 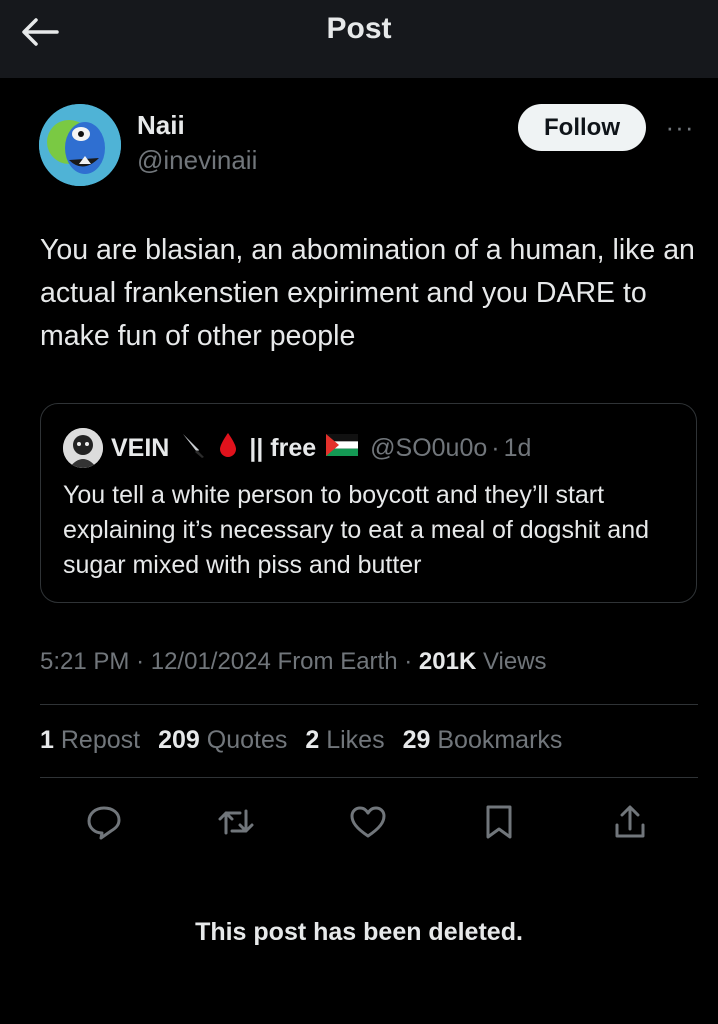 I want to click on palestine-flag-emoji, so click(x=342, y=448).